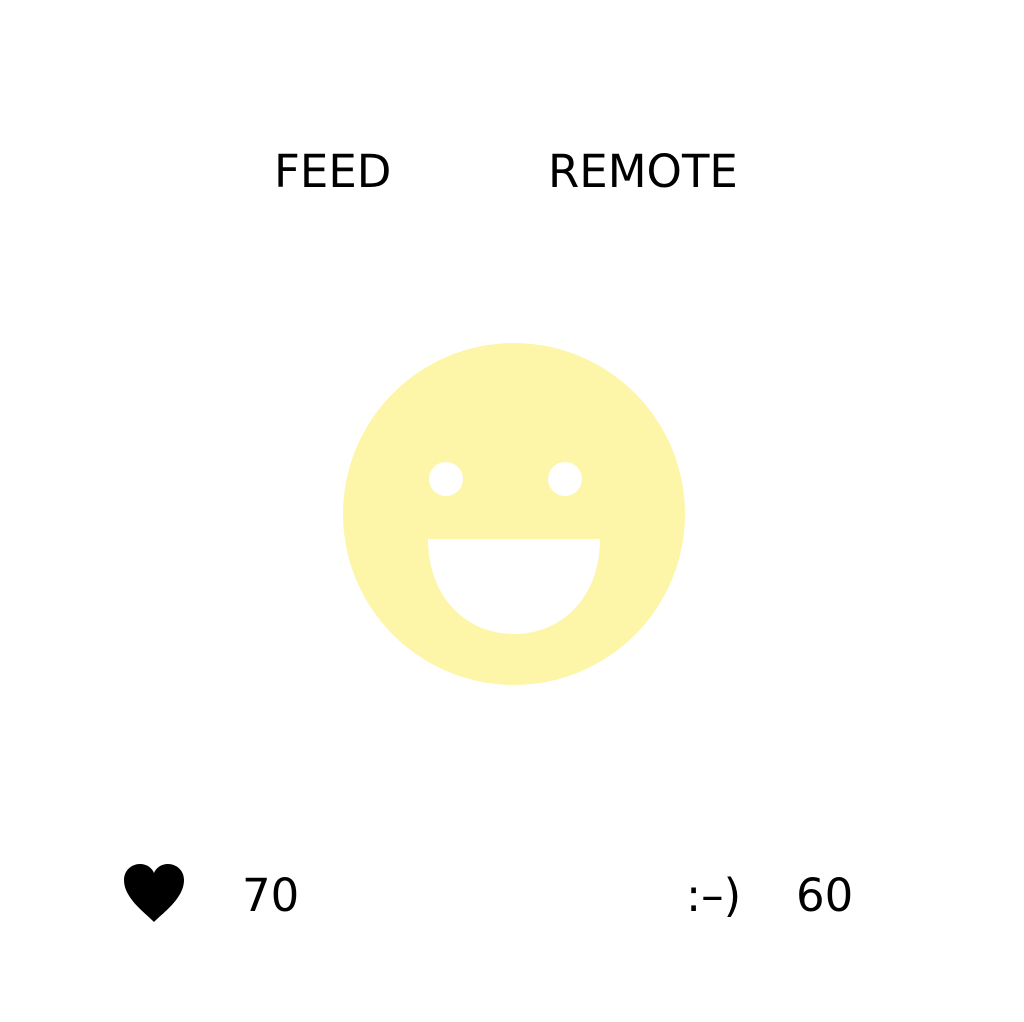 The image size is (1024, 1022). Describe the element at coordinates (825, 895) in the screenshot. I see `mood-value: 60` at that location.